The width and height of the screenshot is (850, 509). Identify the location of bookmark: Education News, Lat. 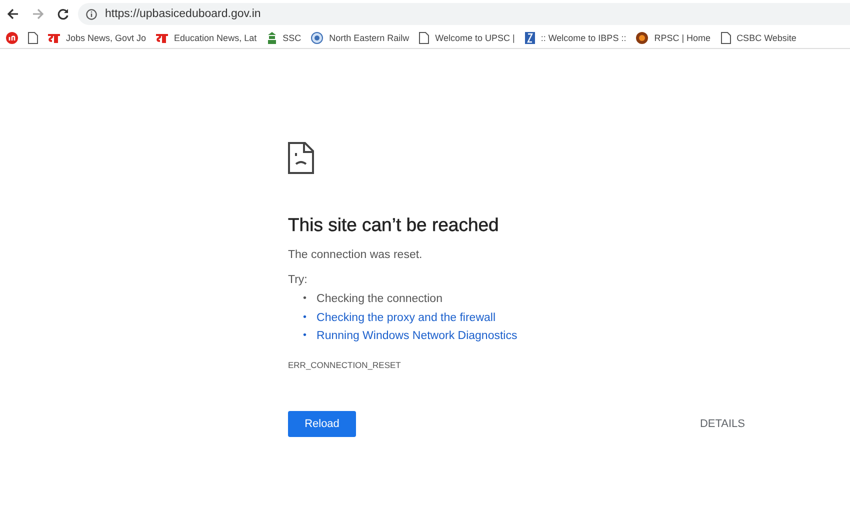
(215, 38).